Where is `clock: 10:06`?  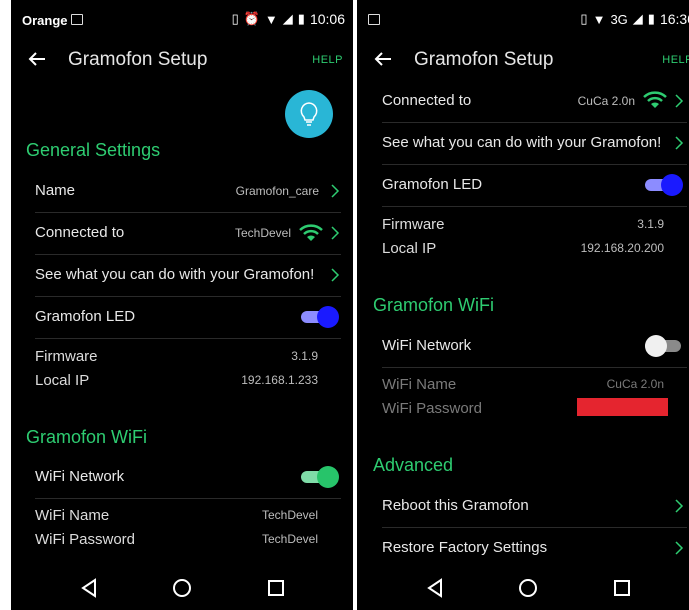 clock: 10:06 is located at coordinates (327, 19).